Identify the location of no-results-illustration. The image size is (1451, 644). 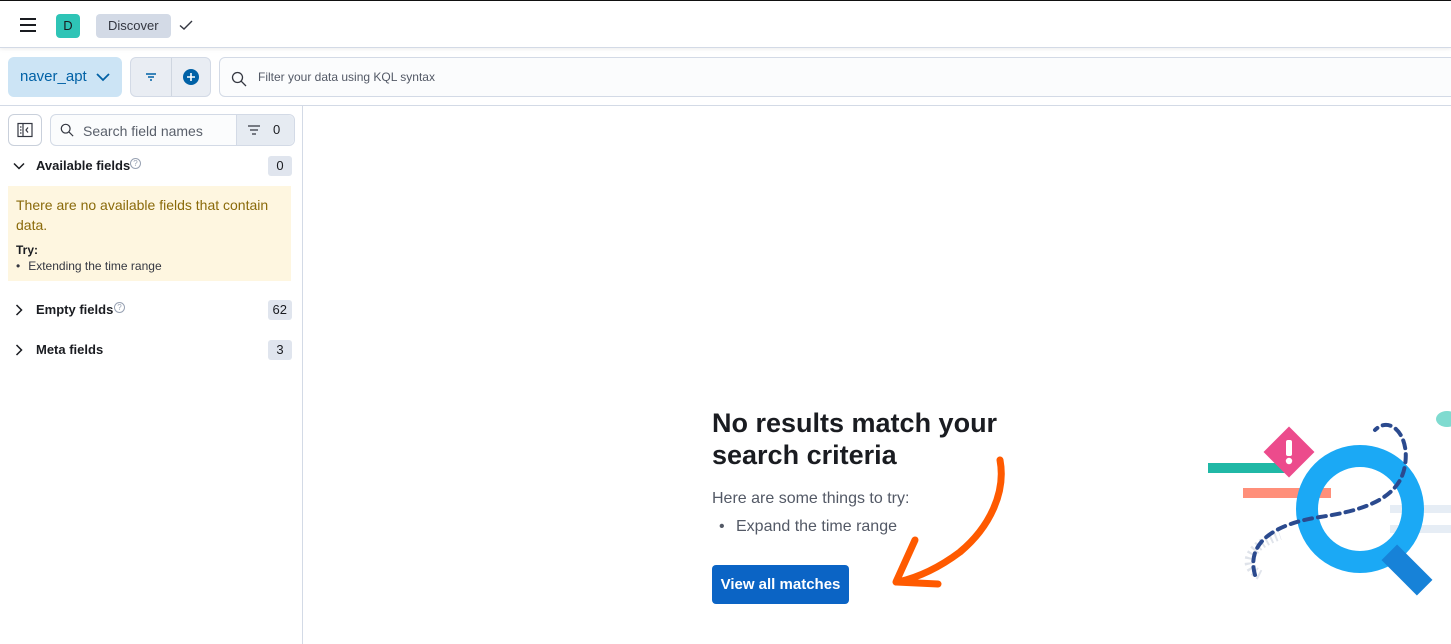
(1329, 503).